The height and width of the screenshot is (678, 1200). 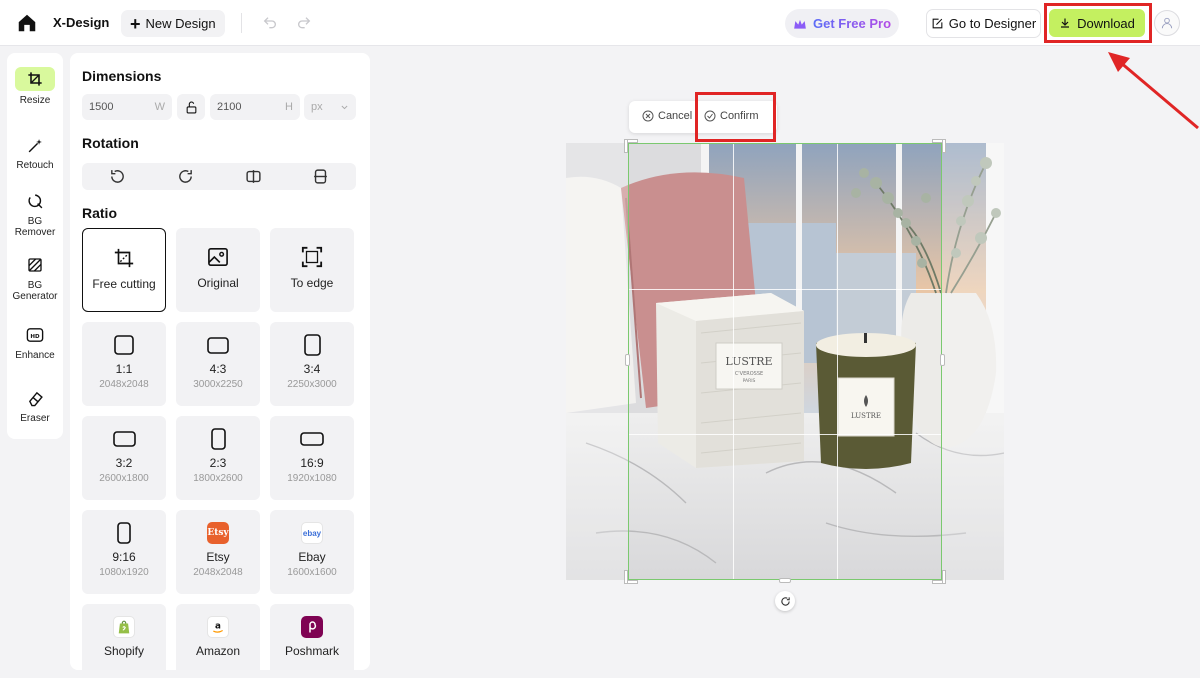 What do you see at coordinates (117, 176) in the screenshot?
I see `rotate-left-icon` at bounding box center [117, 176].